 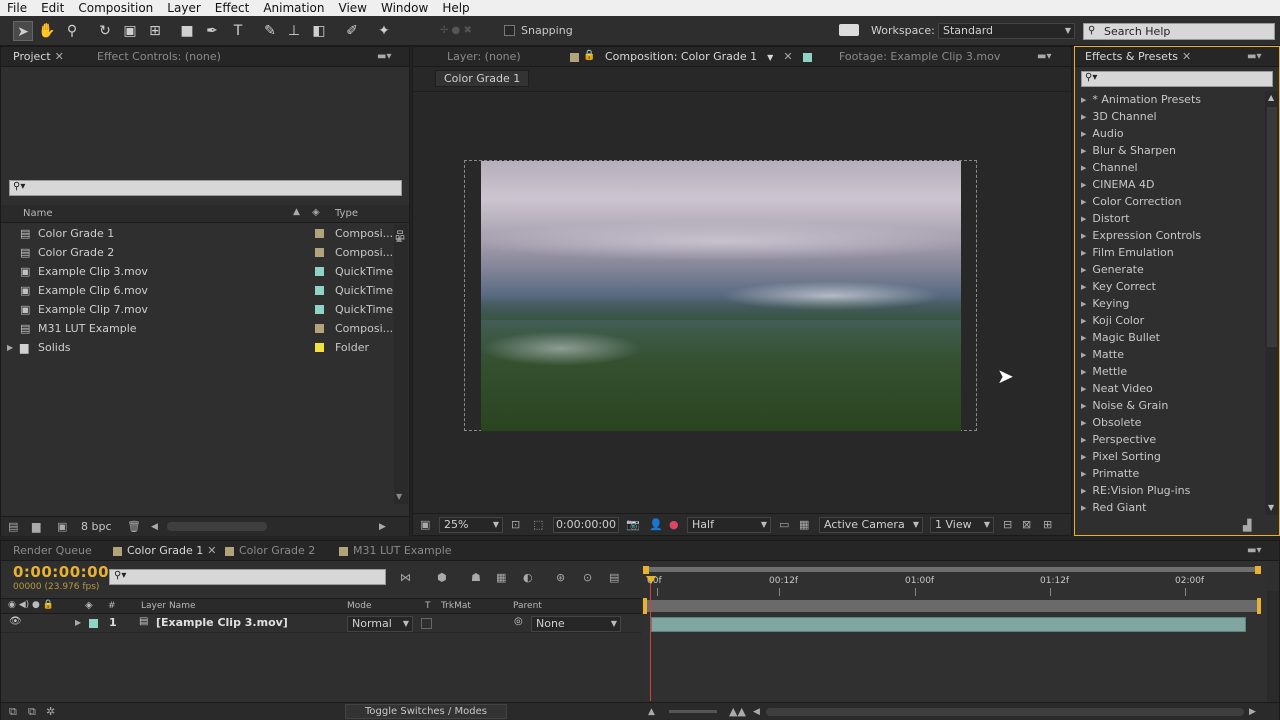 What do you see at coordinates (197, 290) in the screenshot?
I see `project-item: ▣ Example Clip 6.mov QuickTime` at bounding box center [197, 290].